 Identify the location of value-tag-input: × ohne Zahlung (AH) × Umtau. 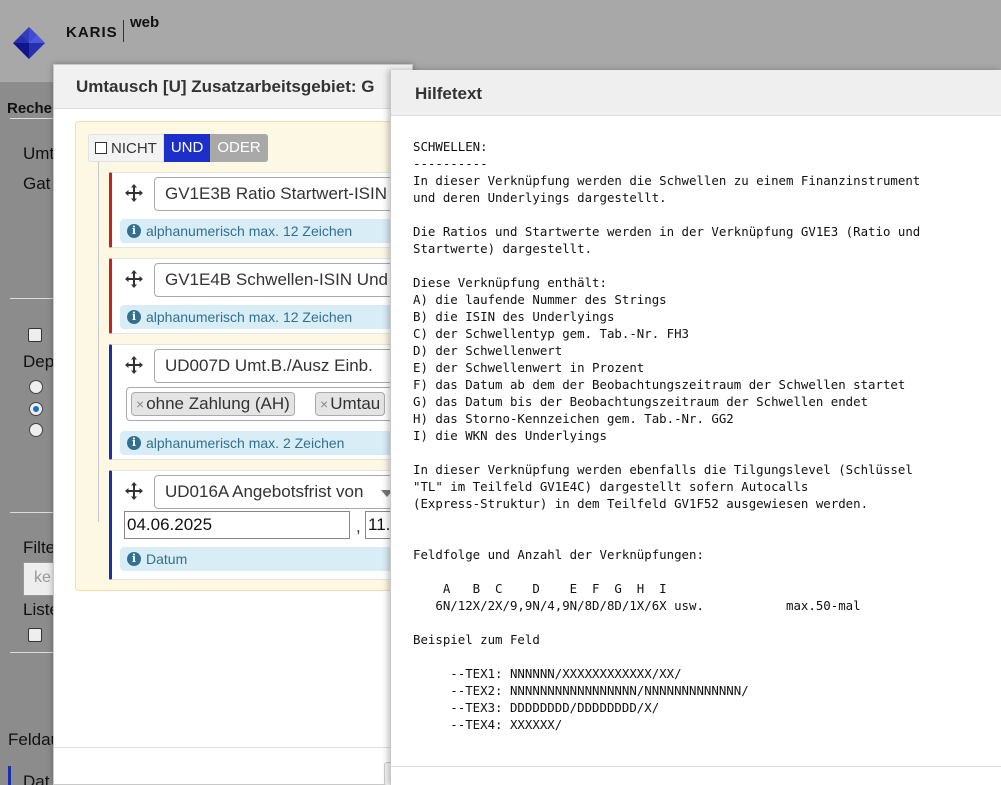
(271, 404).